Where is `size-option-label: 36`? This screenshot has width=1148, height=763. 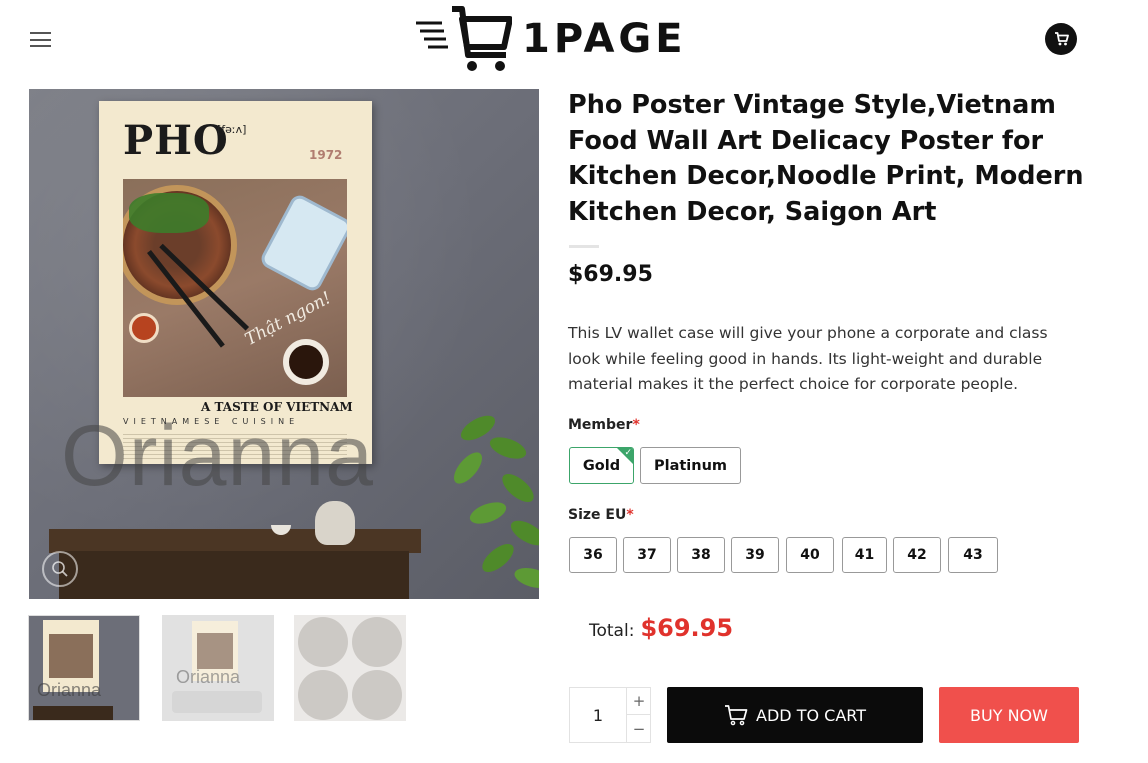 size-option-label: 36 is located at coordinates (593, 555).